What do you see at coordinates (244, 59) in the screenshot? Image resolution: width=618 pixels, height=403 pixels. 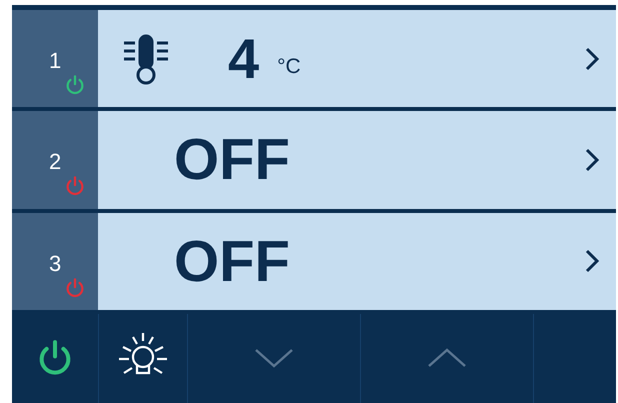 I see `temperature-value: 4` at bounding box center [244, 59].